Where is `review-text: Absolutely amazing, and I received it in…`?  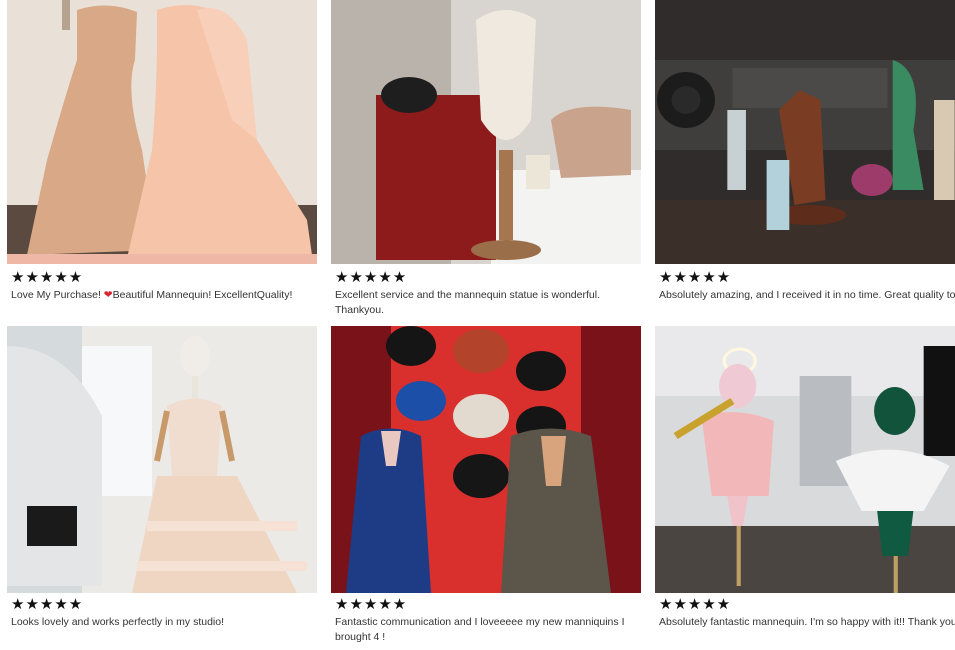 review-text: Absolutely amazing, and I received it in… is located at coordinates (807, 295).